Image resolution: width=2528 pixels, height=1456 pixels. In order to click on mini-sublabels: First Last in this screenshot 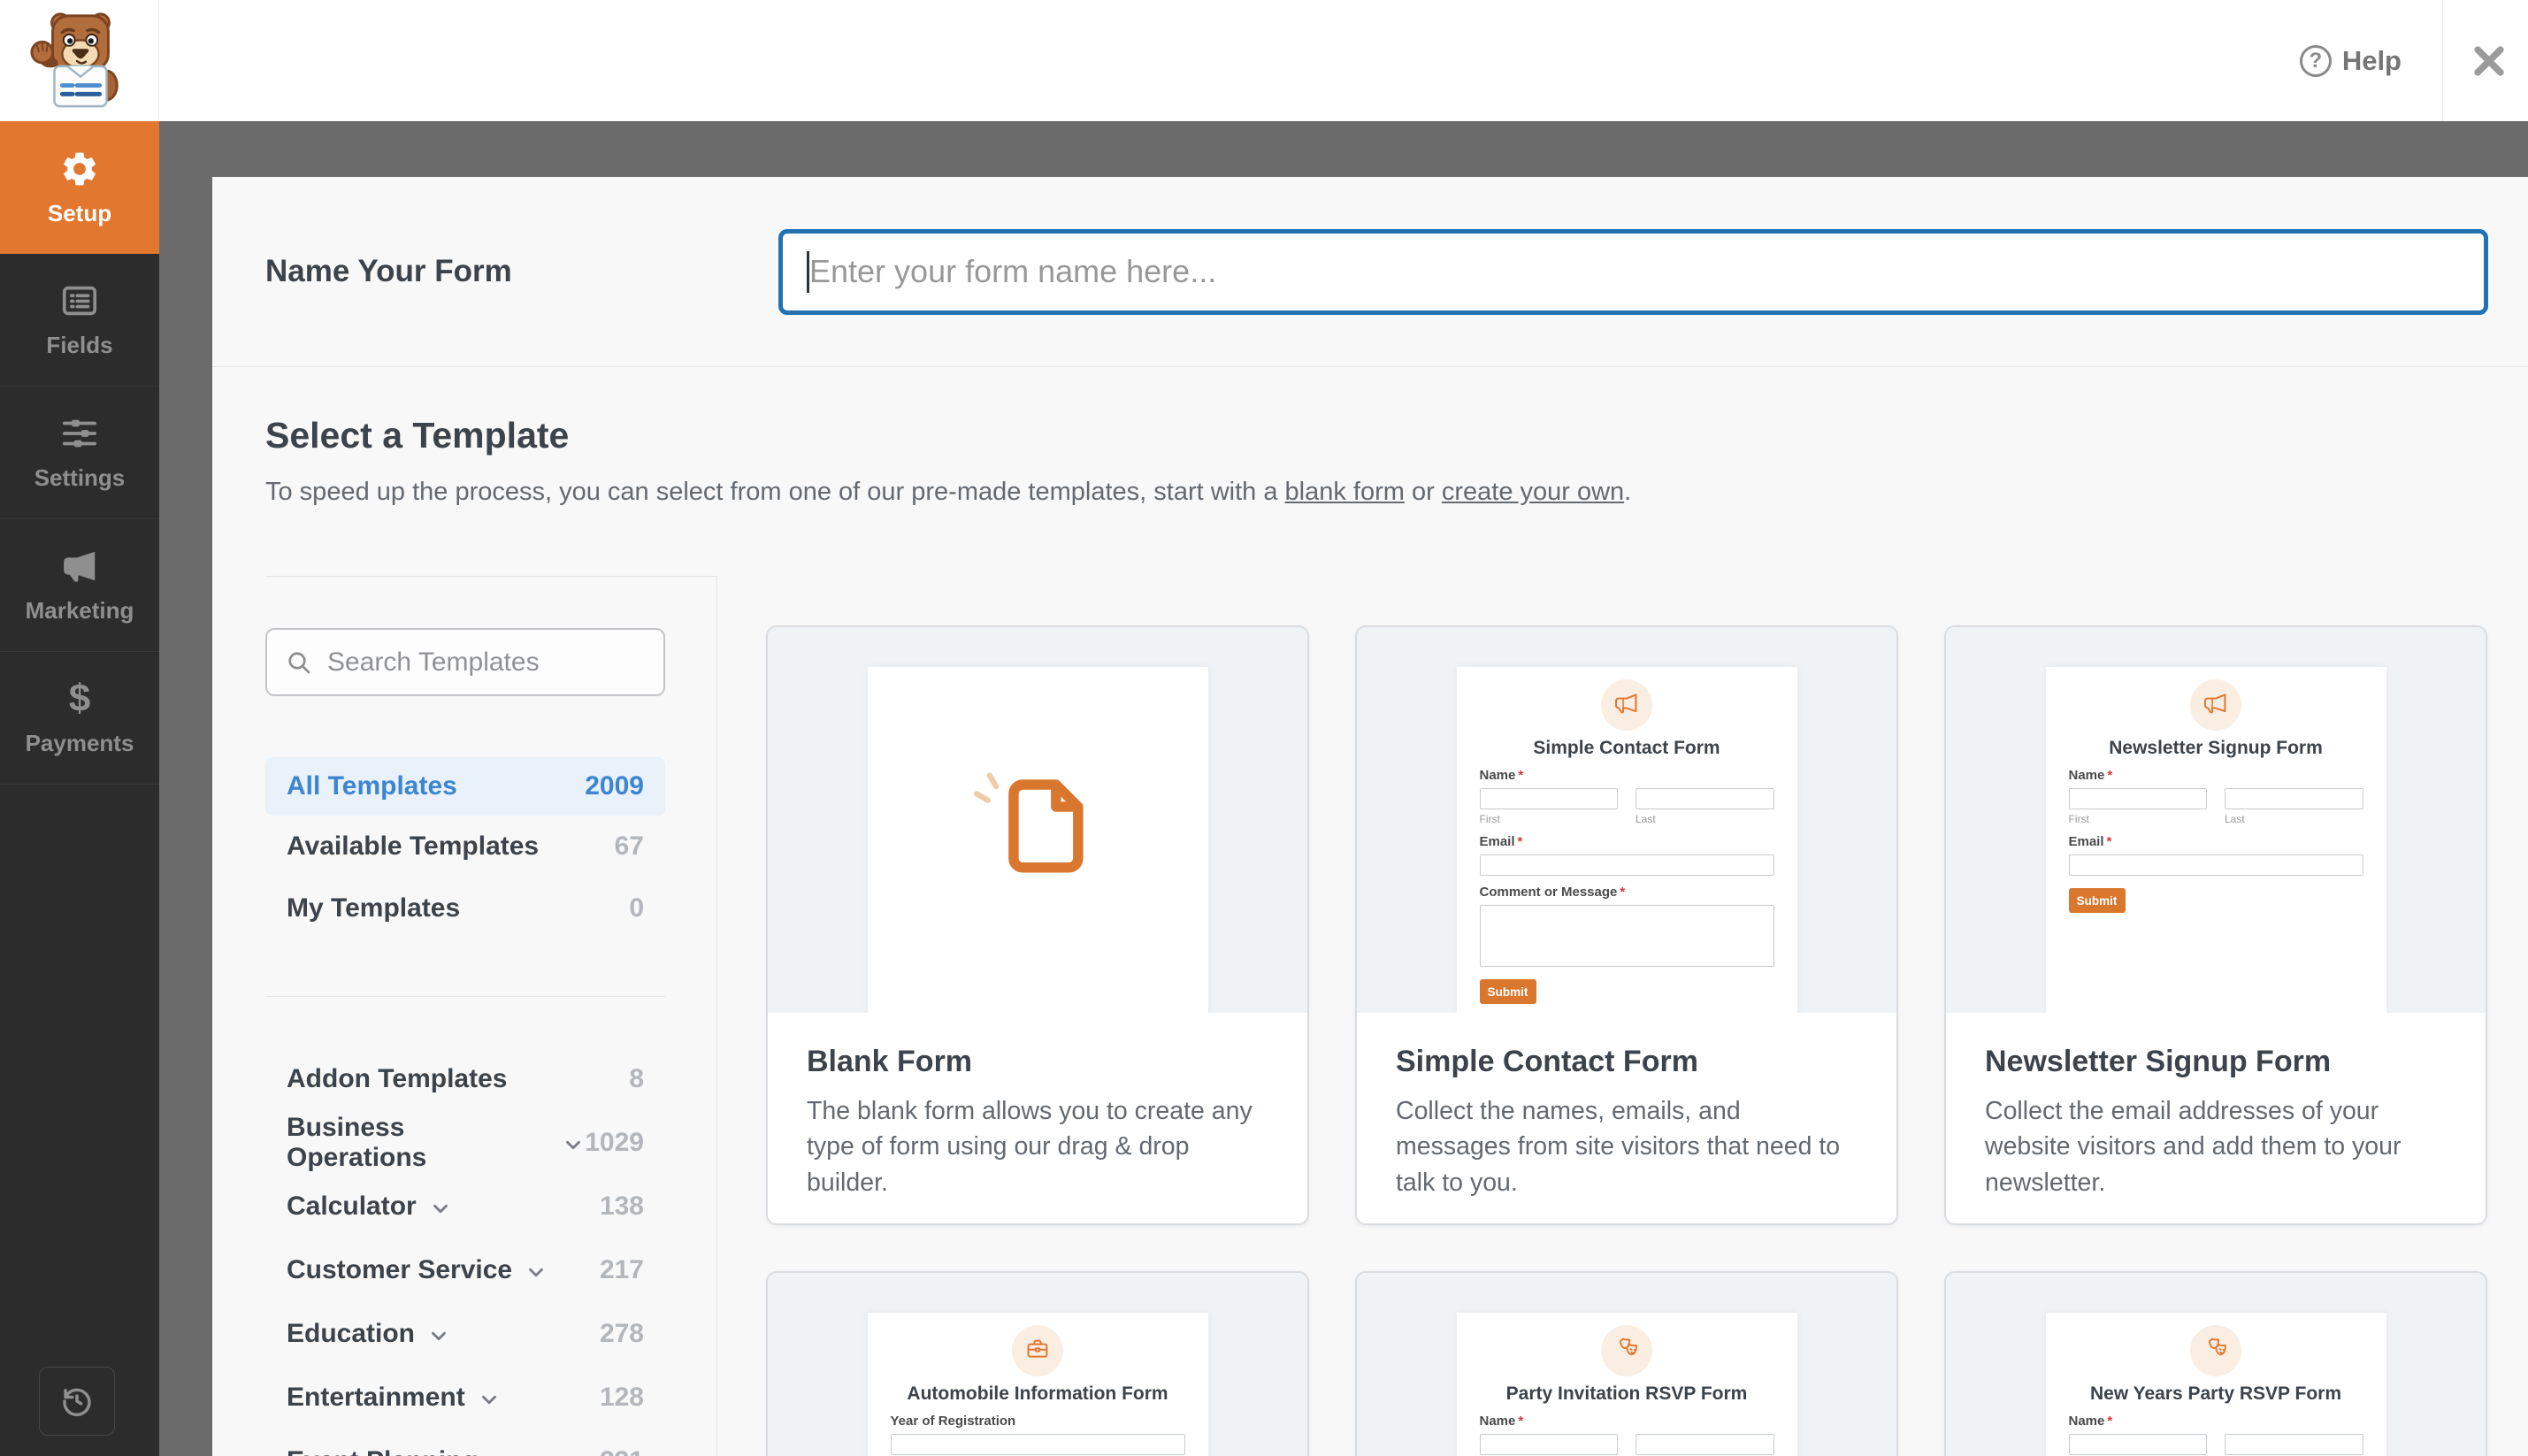, I will do `click(2216, 819)`.